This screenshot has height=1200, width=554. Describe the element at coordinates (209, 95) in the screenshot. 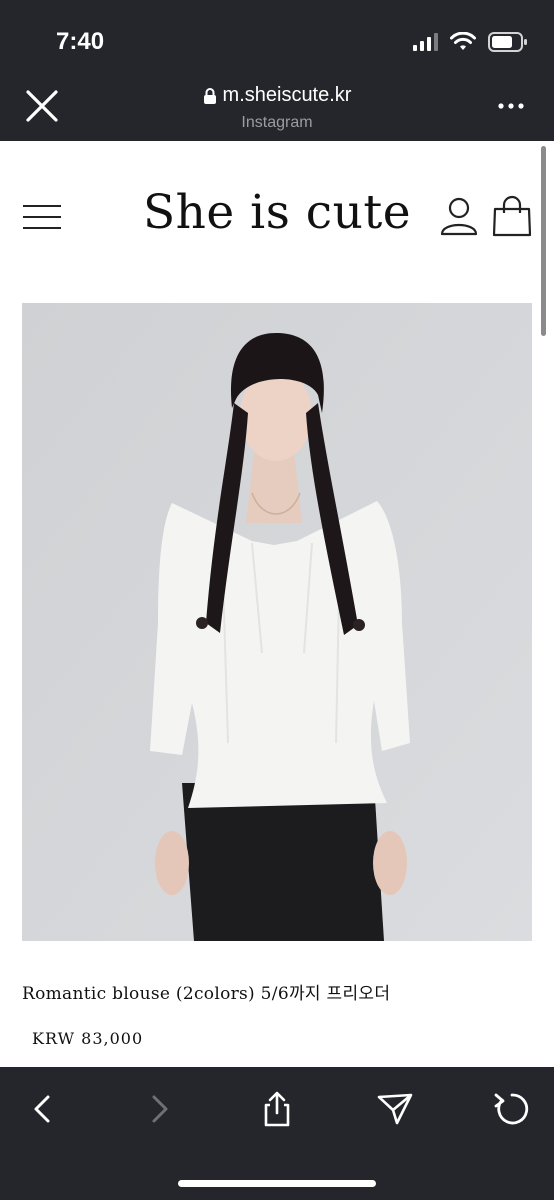

I see `lock-icon` at that location.